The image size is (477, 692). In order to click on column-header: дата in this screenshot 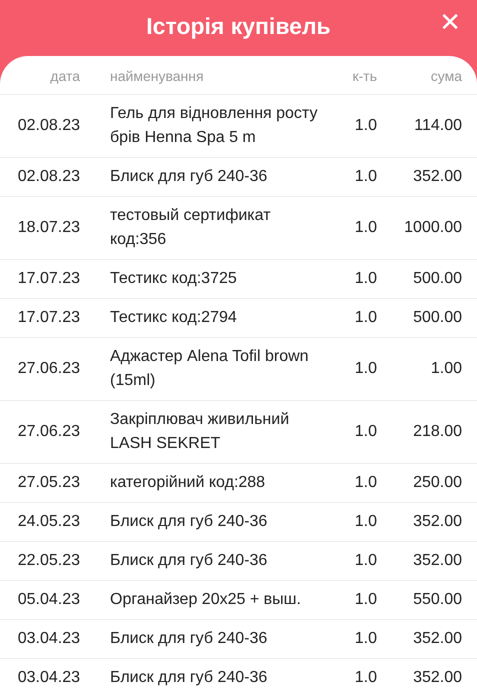, I will do `click(64, 76)`.